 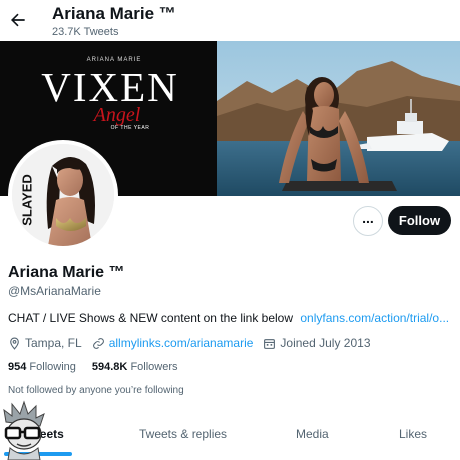 What do you see at coordinates (117, 115) in the screenshot?
I see `banner-award-script: Angel` at bounding box center [117, 115].